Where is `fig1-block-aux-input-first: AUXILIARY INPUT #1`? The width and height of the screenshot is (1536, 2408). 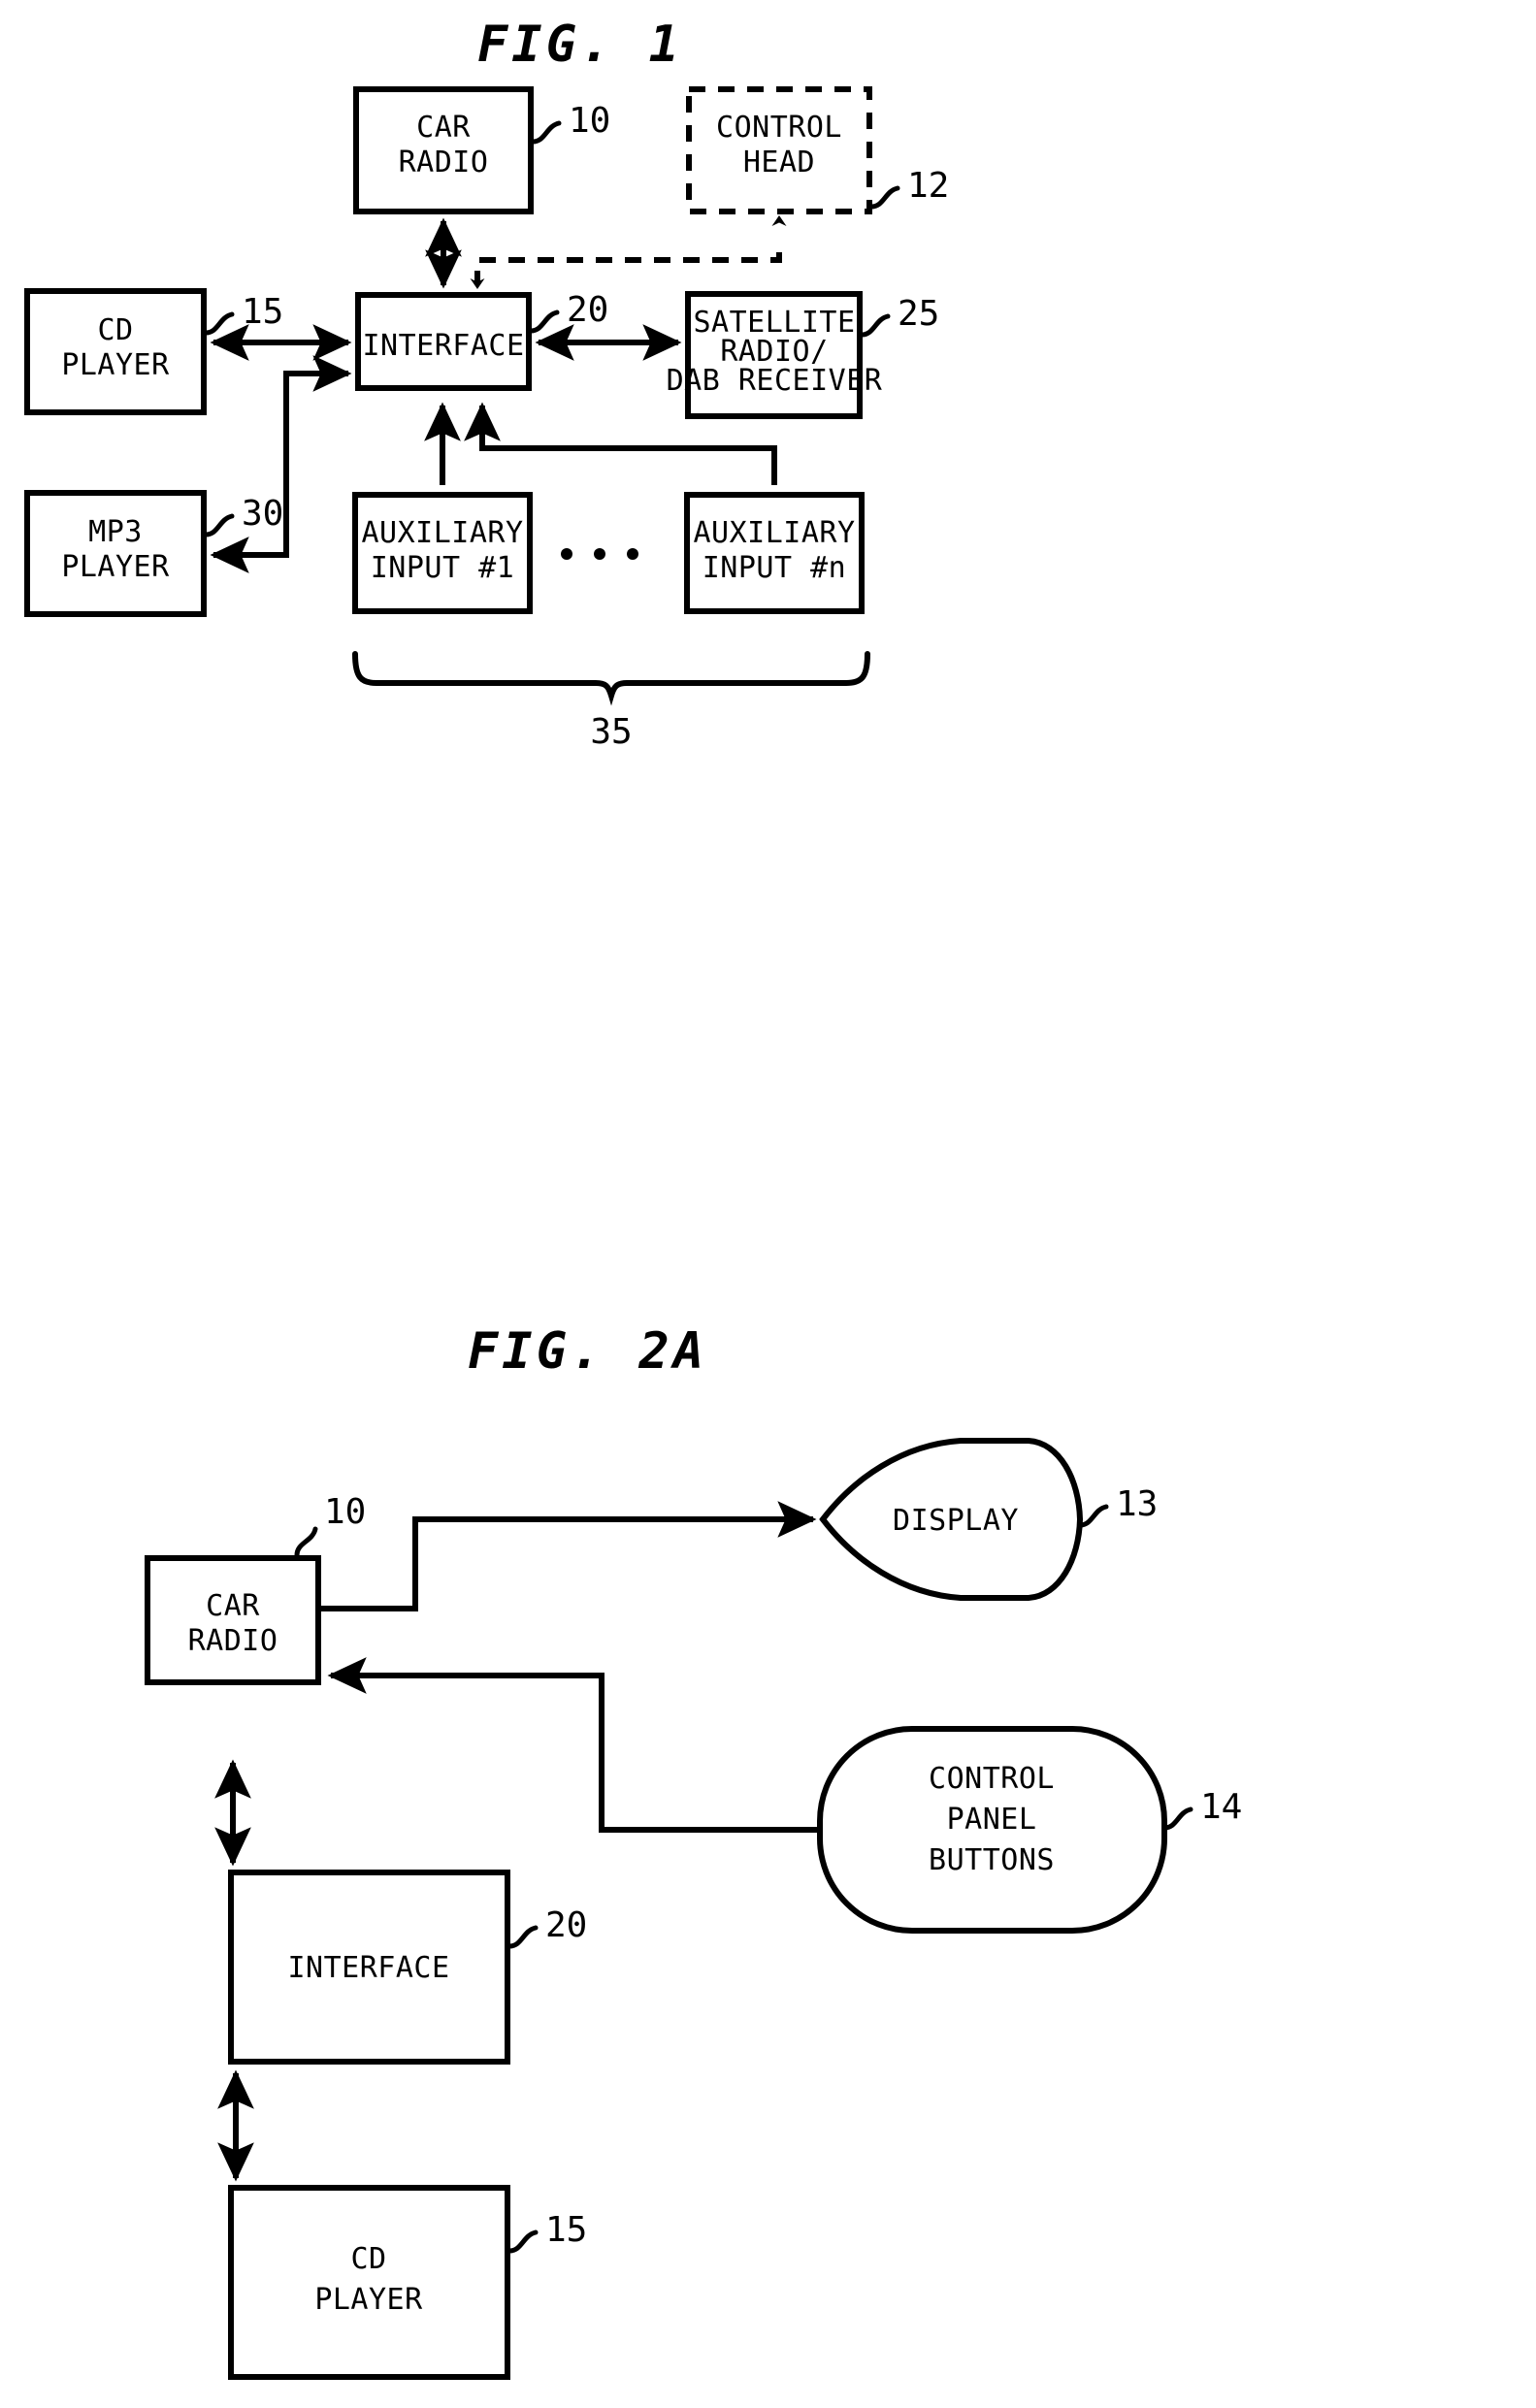 fig1-block-aux-input-first: AUXILIARY INPUT #1 is located at coordinates (442, 553).